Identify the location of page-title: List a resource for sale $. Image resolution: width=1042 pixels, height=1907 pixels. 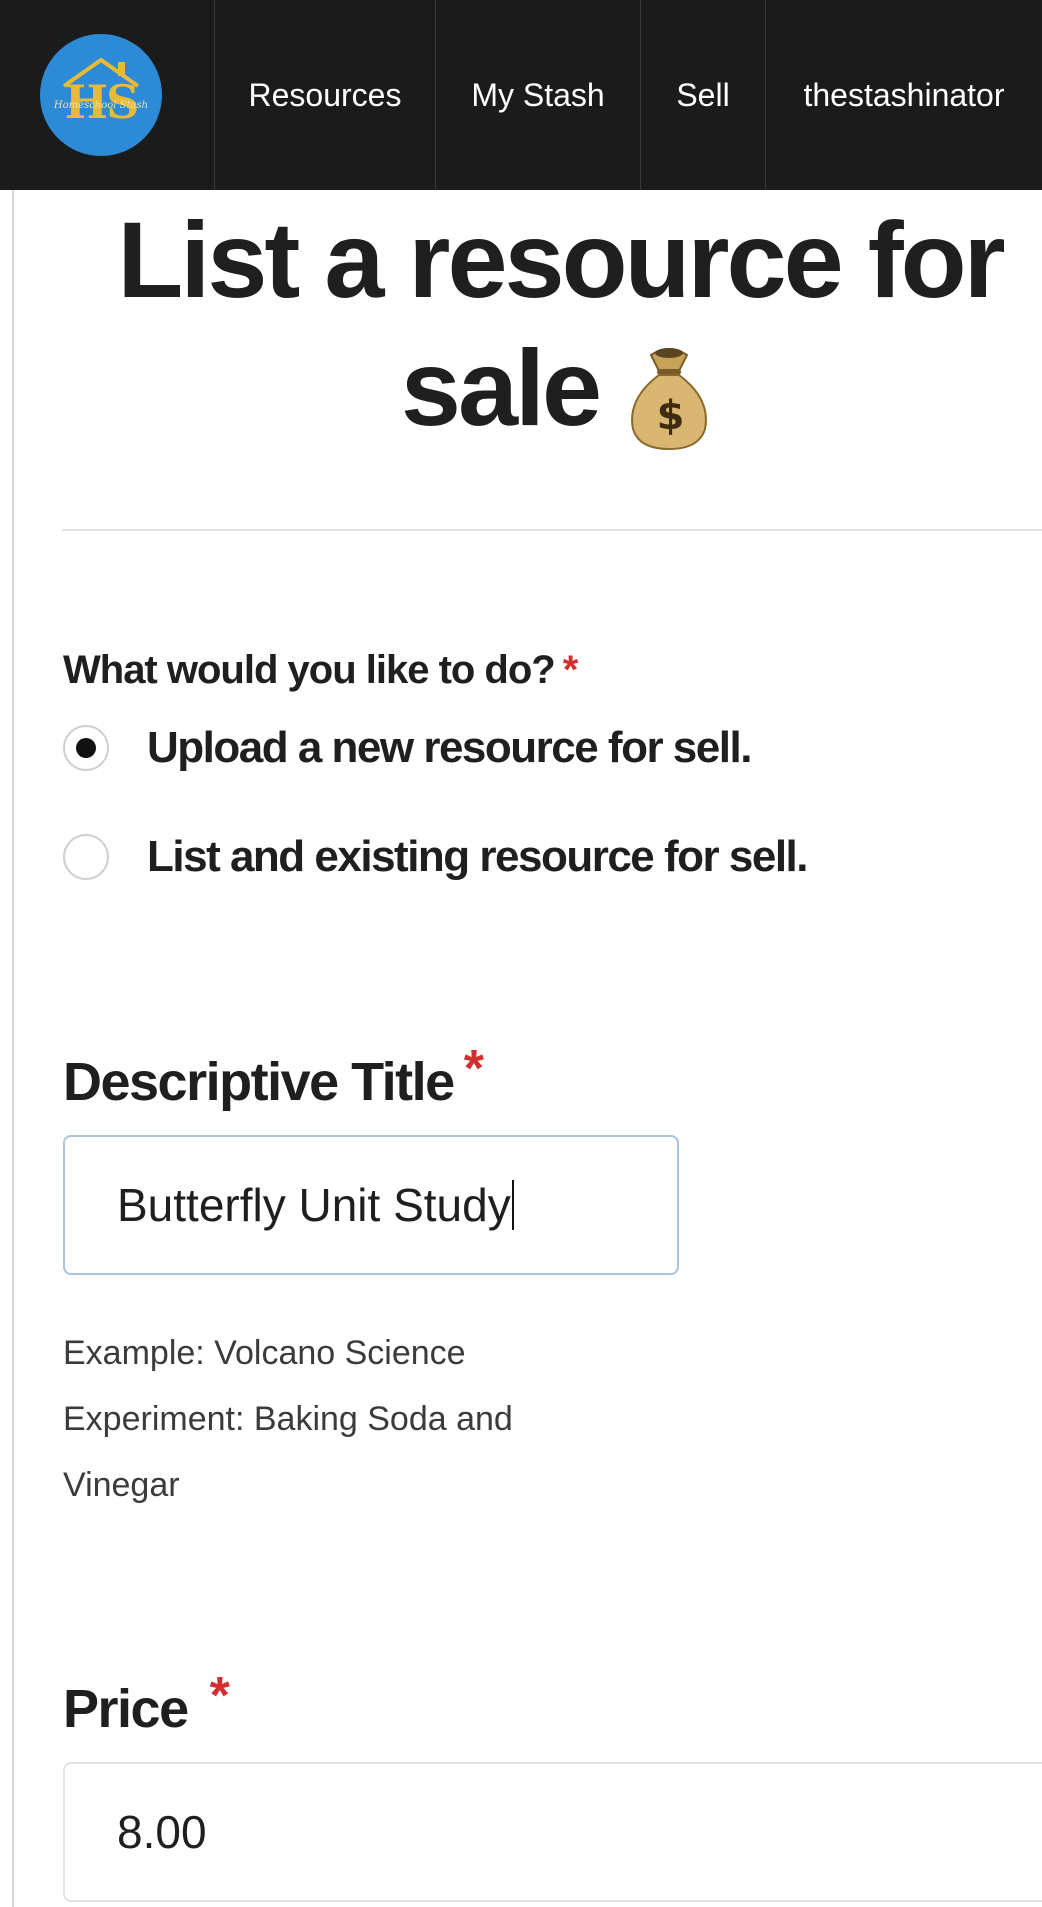
(551, 324).